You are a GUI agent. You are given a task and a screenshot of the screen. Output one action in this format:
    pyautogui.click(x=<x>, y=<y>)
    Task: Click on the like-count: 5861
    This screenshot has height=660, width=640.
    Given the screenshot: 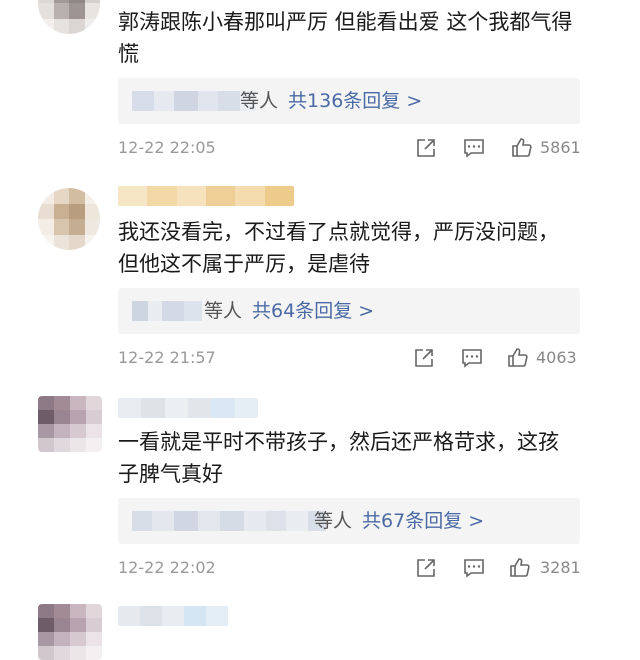 What is the action you would take?
    pyautogui.click(x=560, y=147)
    